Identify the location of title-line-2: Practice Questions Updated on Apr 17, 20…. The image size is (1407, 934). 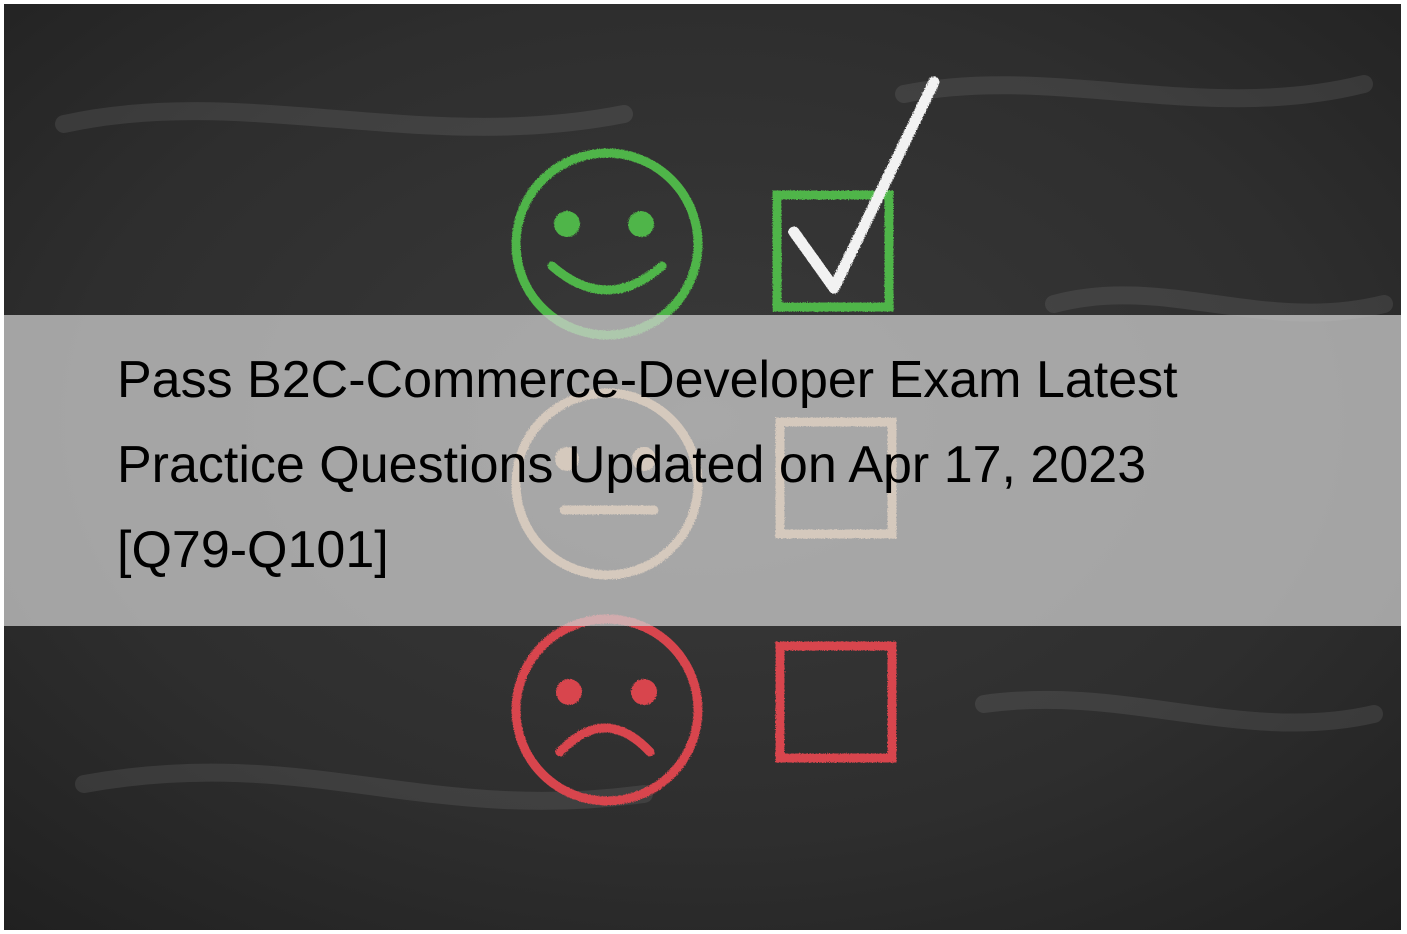
(632, 465).